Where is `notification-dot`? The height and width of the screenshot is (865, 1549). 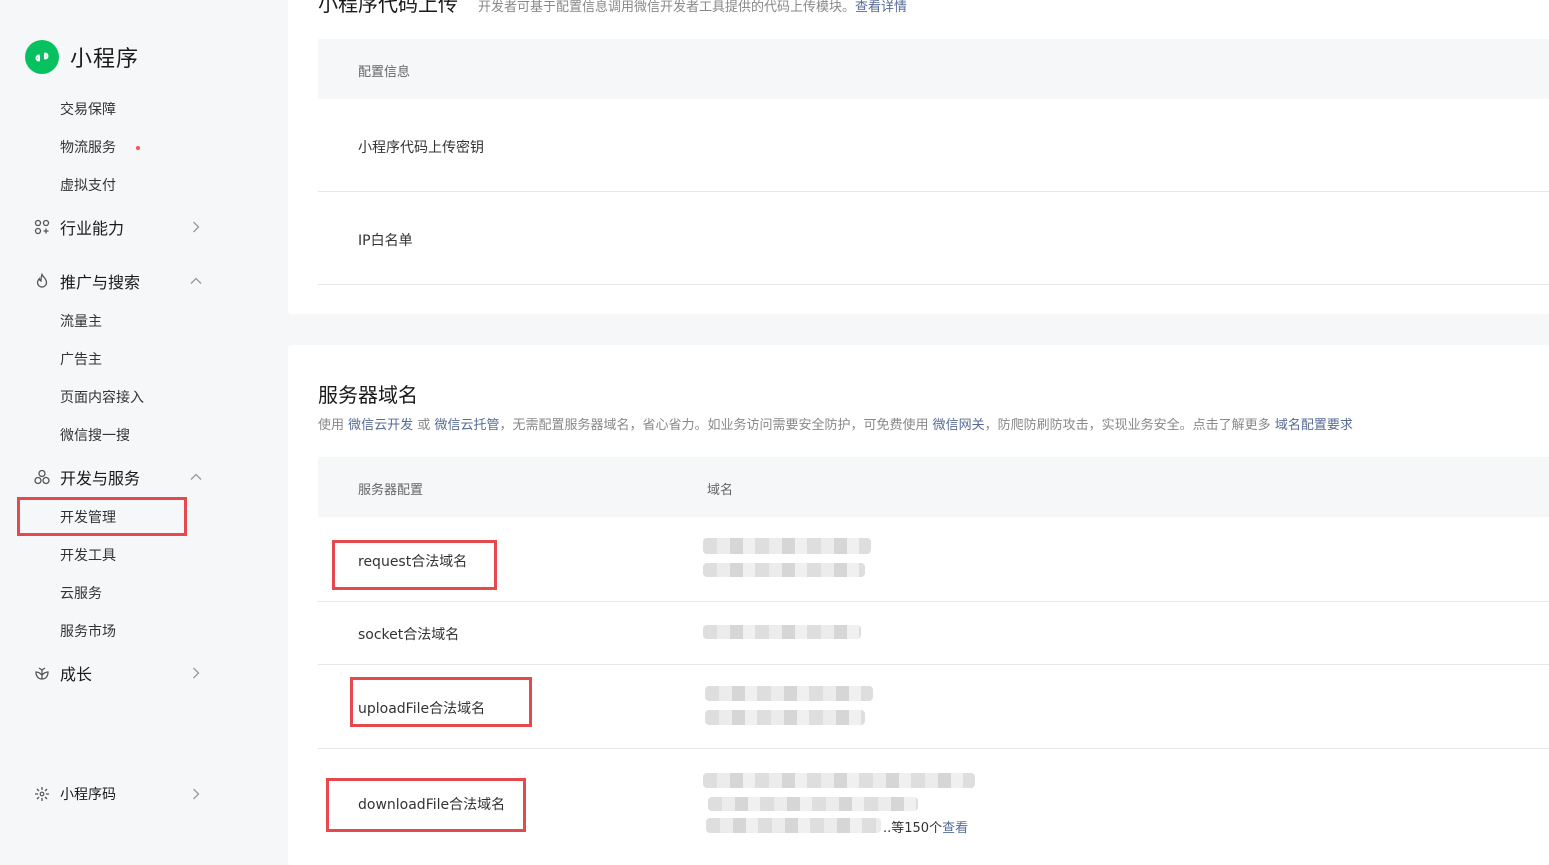
notification-dot is located at coordinates (138, 148).